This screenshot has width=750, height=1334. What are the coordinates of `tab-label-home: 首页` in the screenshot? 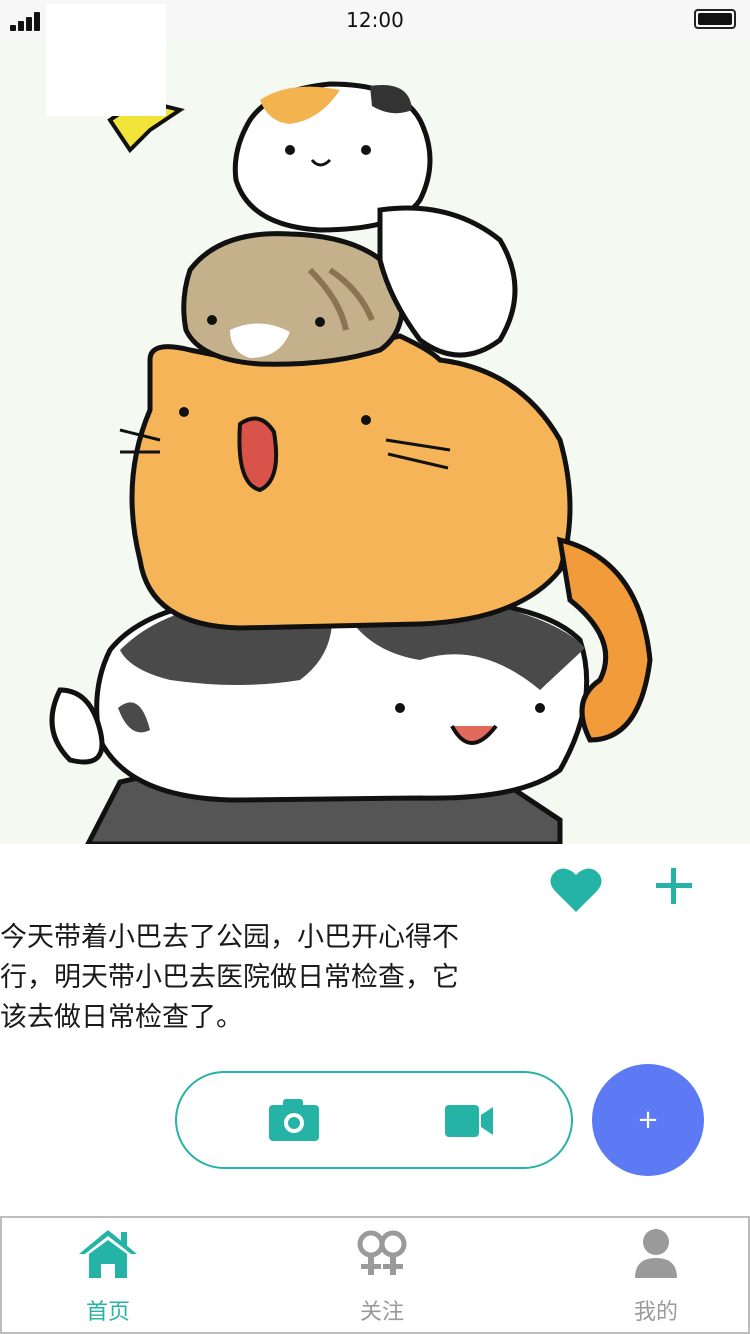 It's located at (107, 1312).